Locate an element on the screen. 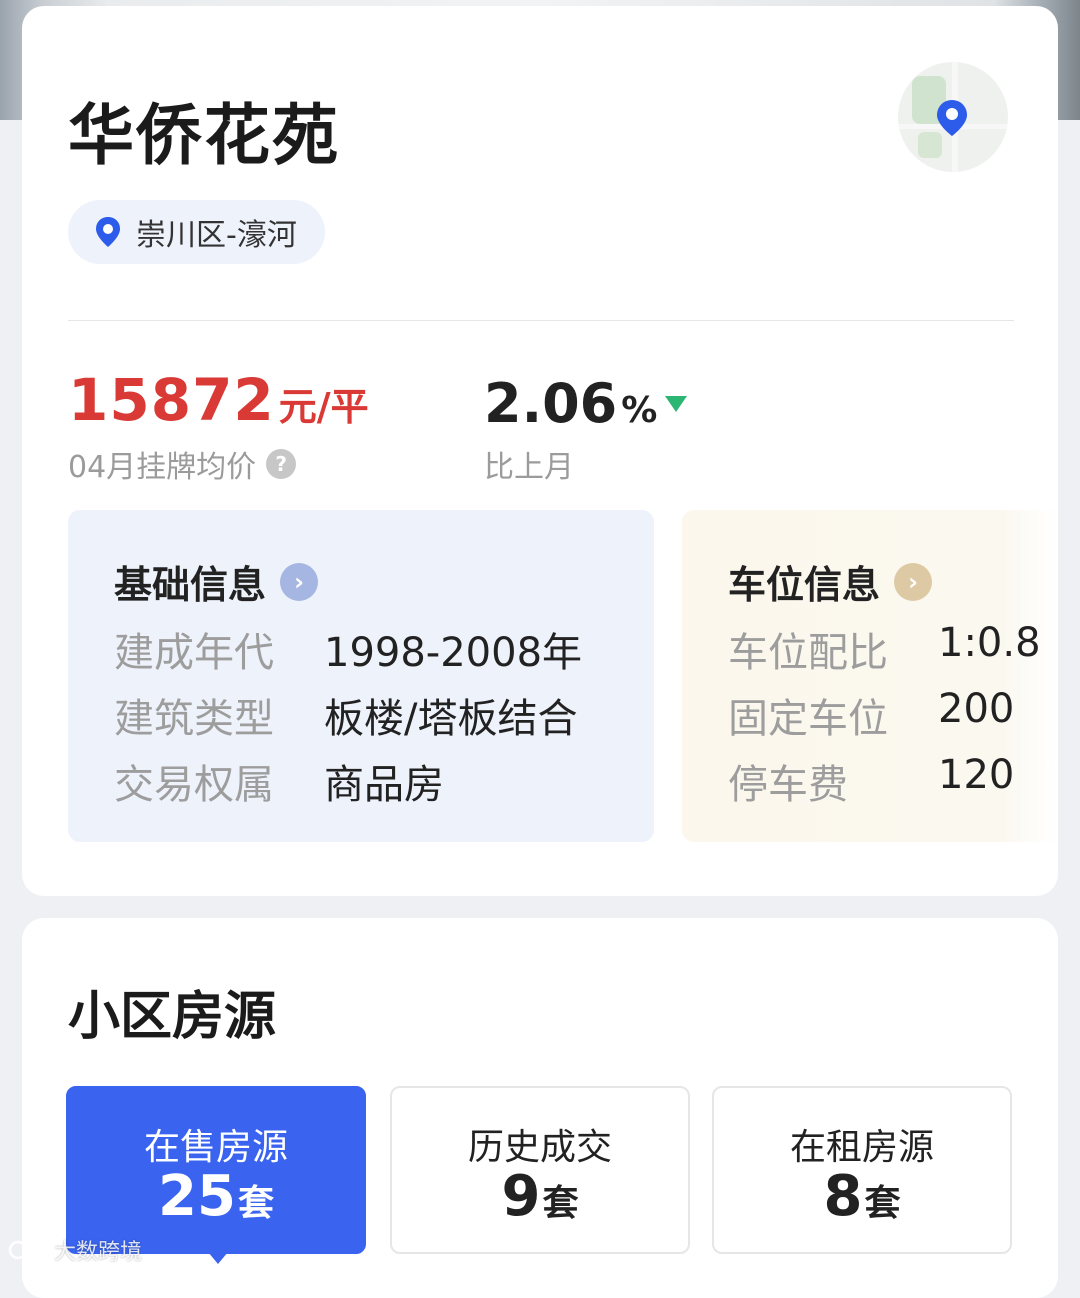  watermark-logo-icon is located at coordinates (25, 1250).